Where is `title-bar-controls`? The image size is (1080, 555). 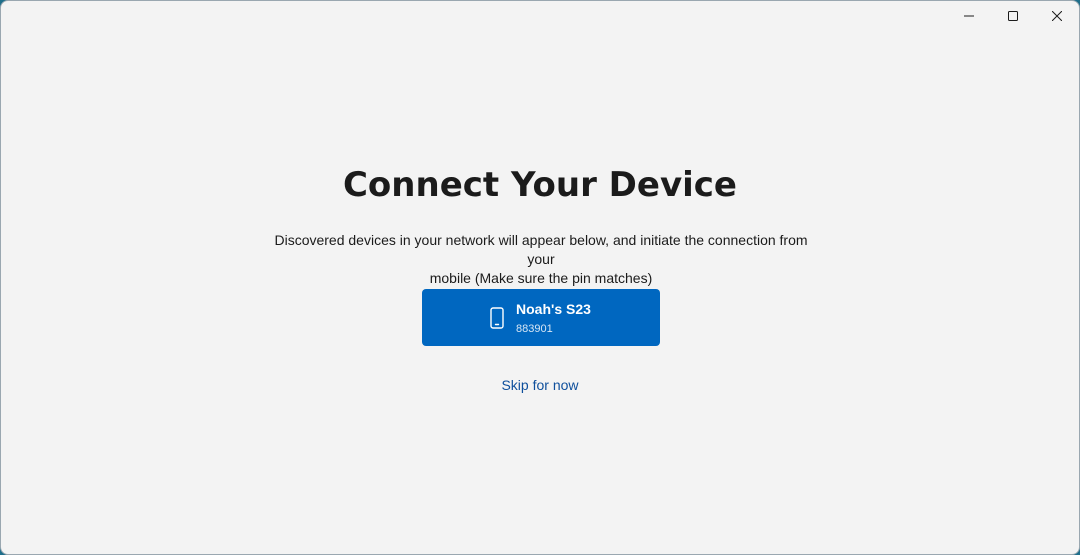
title-bar-controls is located at coordinates (1013, 16).